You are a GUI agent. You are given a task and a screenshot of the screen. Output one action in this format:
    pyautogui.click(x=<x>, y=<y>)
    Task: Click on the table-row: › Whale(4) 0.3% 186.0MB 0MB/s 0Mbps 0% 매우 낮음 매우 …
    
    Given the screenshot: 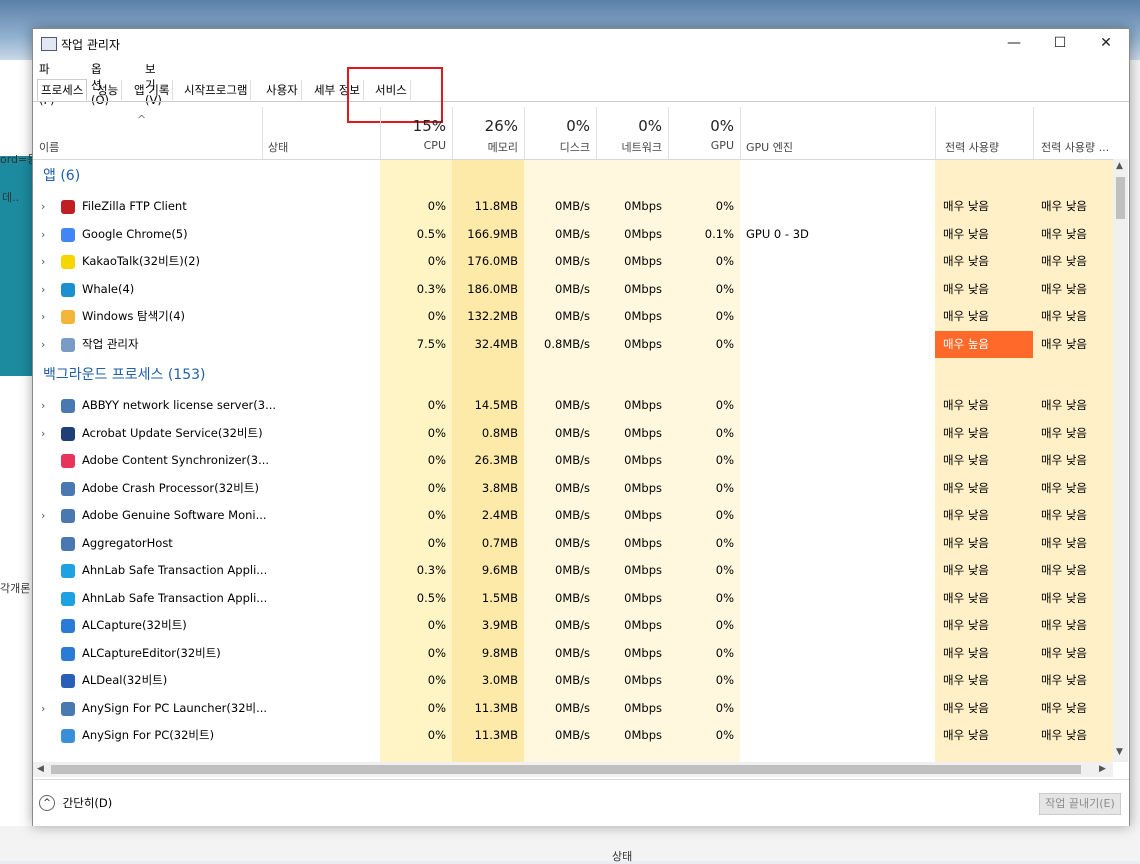 What is the action you would take?
    pyautogui.click(x=573, y=289)
    